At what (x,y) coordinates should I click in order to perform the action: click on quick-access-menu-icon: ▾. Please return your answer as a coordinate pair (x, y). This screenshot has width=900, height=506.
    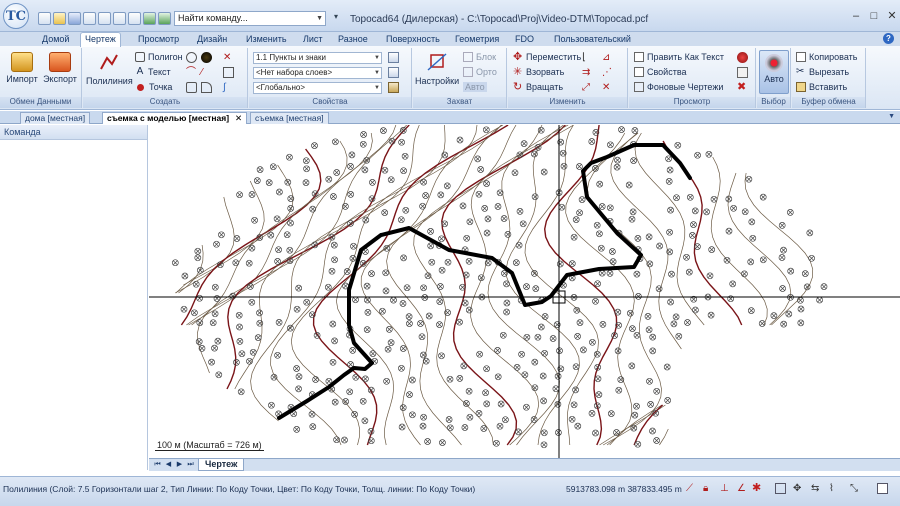
    Looking at the image, I should click on (336, 16).